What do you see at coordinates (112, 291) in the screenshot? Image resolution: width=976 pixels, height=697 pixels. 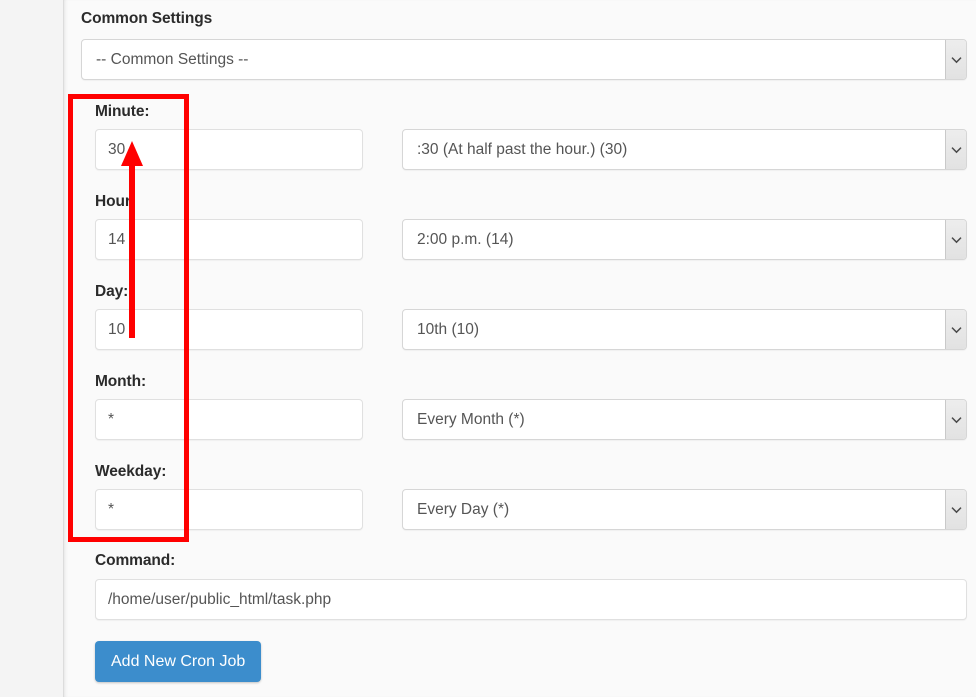 I see `day-label: Day:` at bounding box center [112, 291].